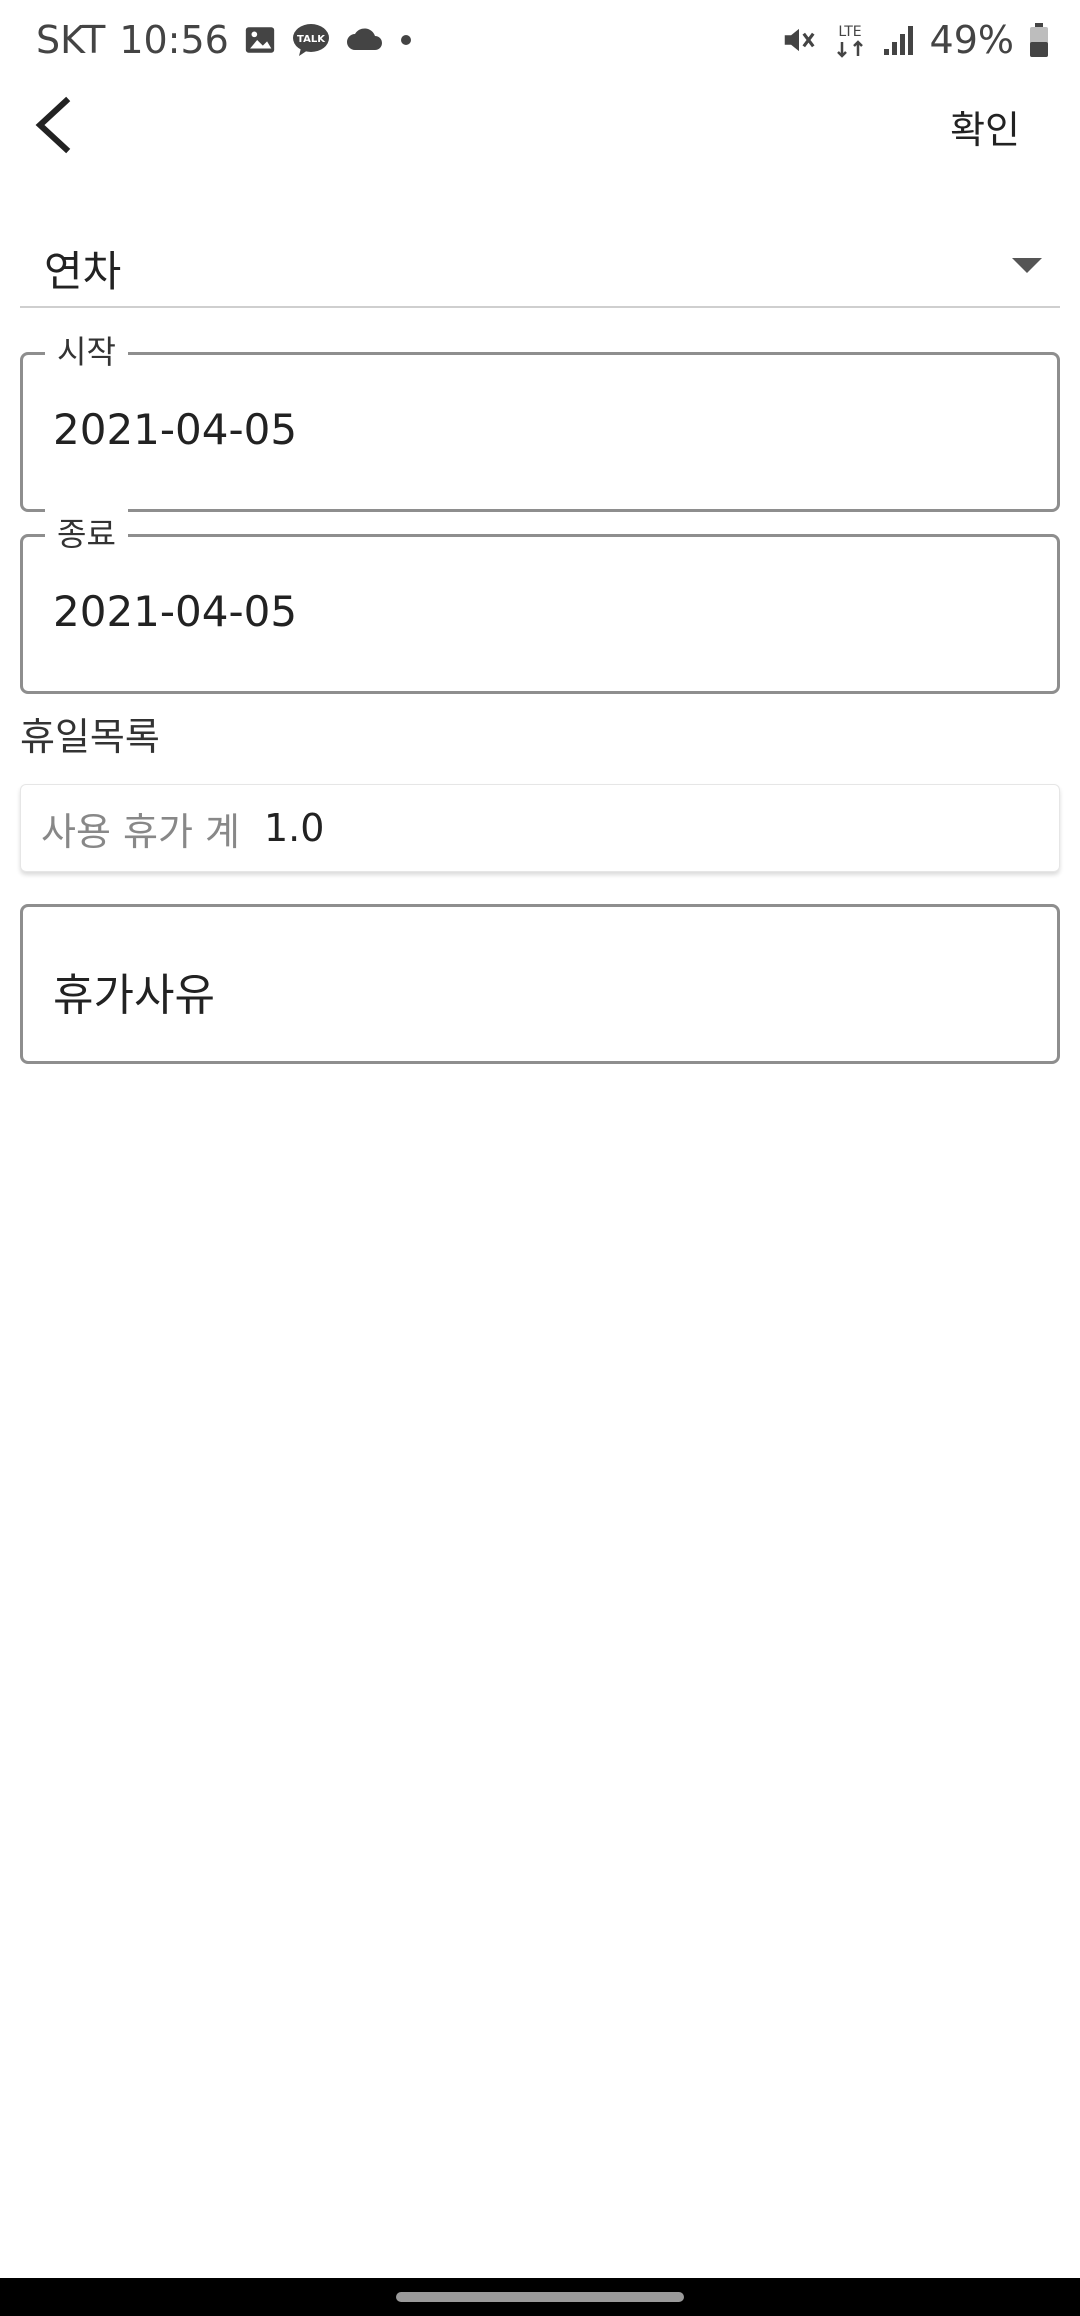  What do you see at coordinates (174, 40) in the screenshot?
I see `time-label: 10:56` at bounding box center [174, 40].